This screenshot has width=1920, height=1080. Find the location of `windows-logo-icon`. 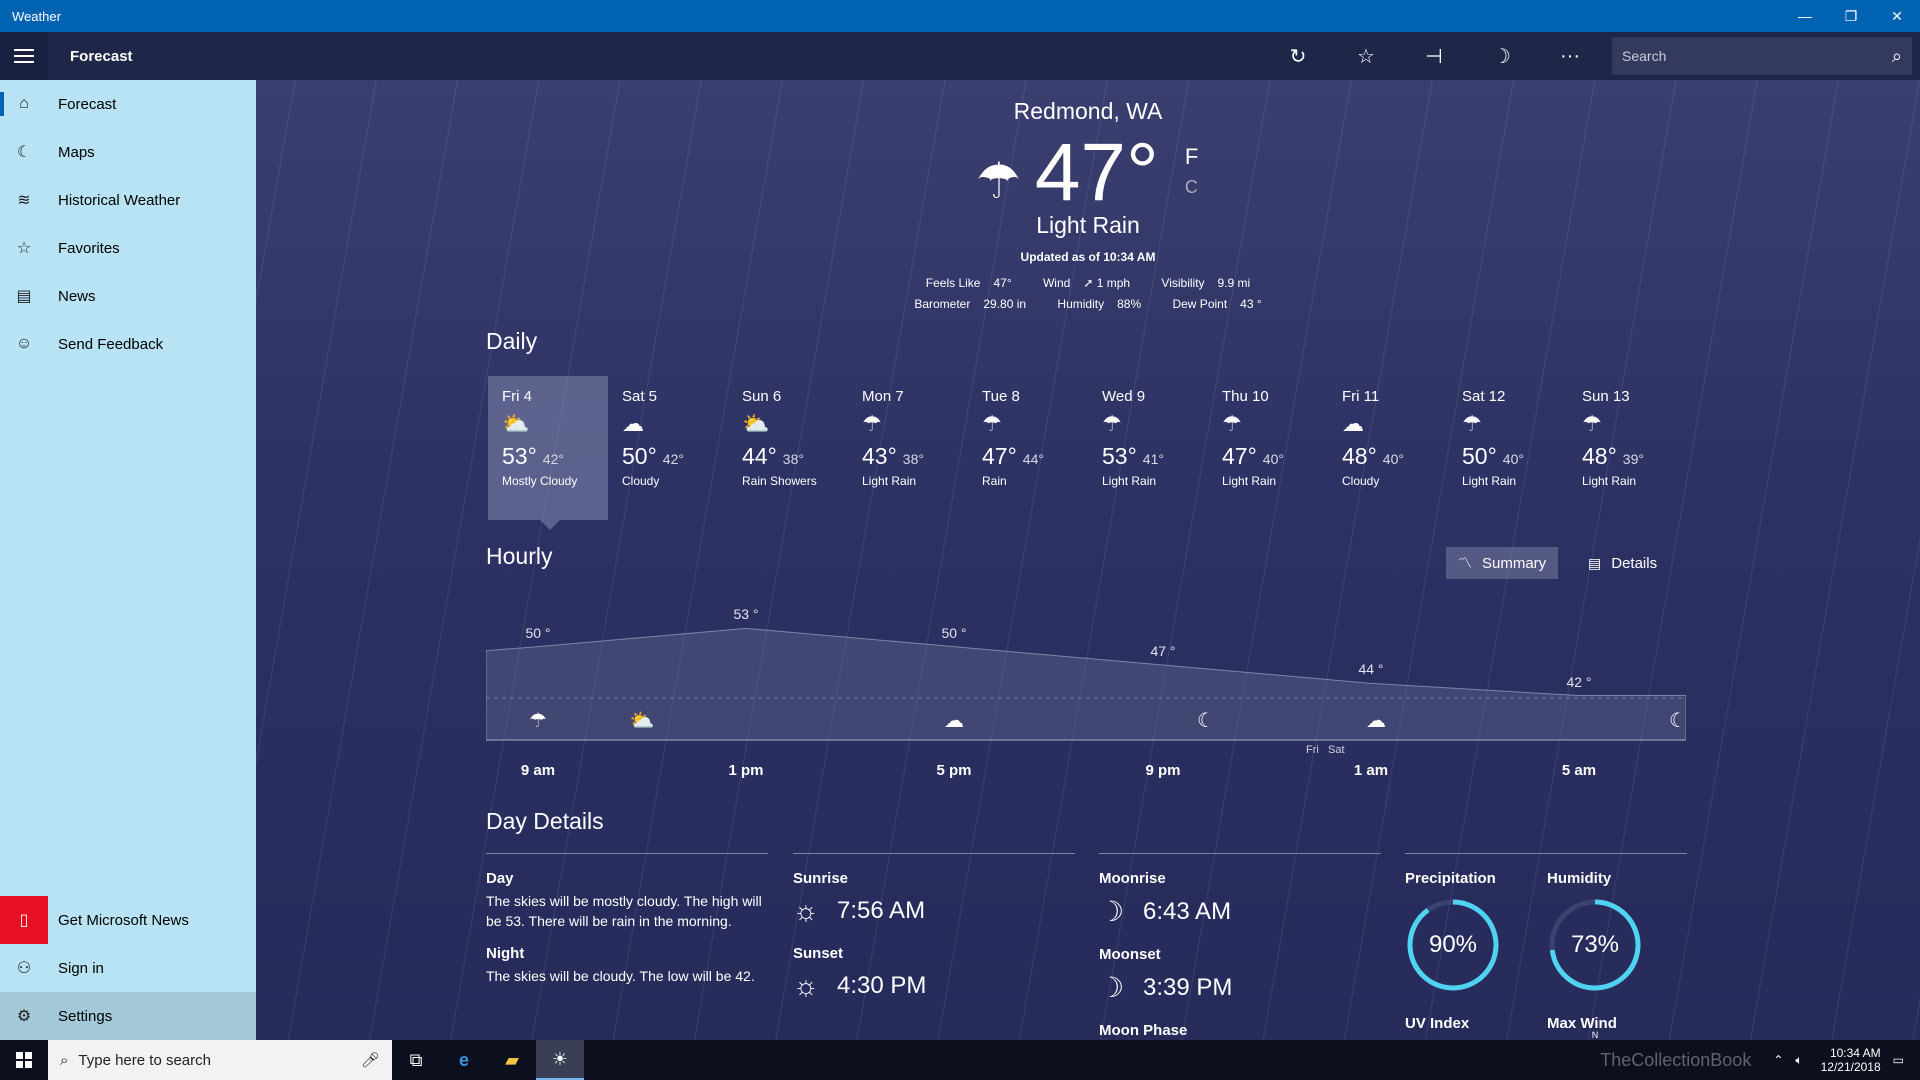

windows-logo-icon is located at coordinates (24, 1060).